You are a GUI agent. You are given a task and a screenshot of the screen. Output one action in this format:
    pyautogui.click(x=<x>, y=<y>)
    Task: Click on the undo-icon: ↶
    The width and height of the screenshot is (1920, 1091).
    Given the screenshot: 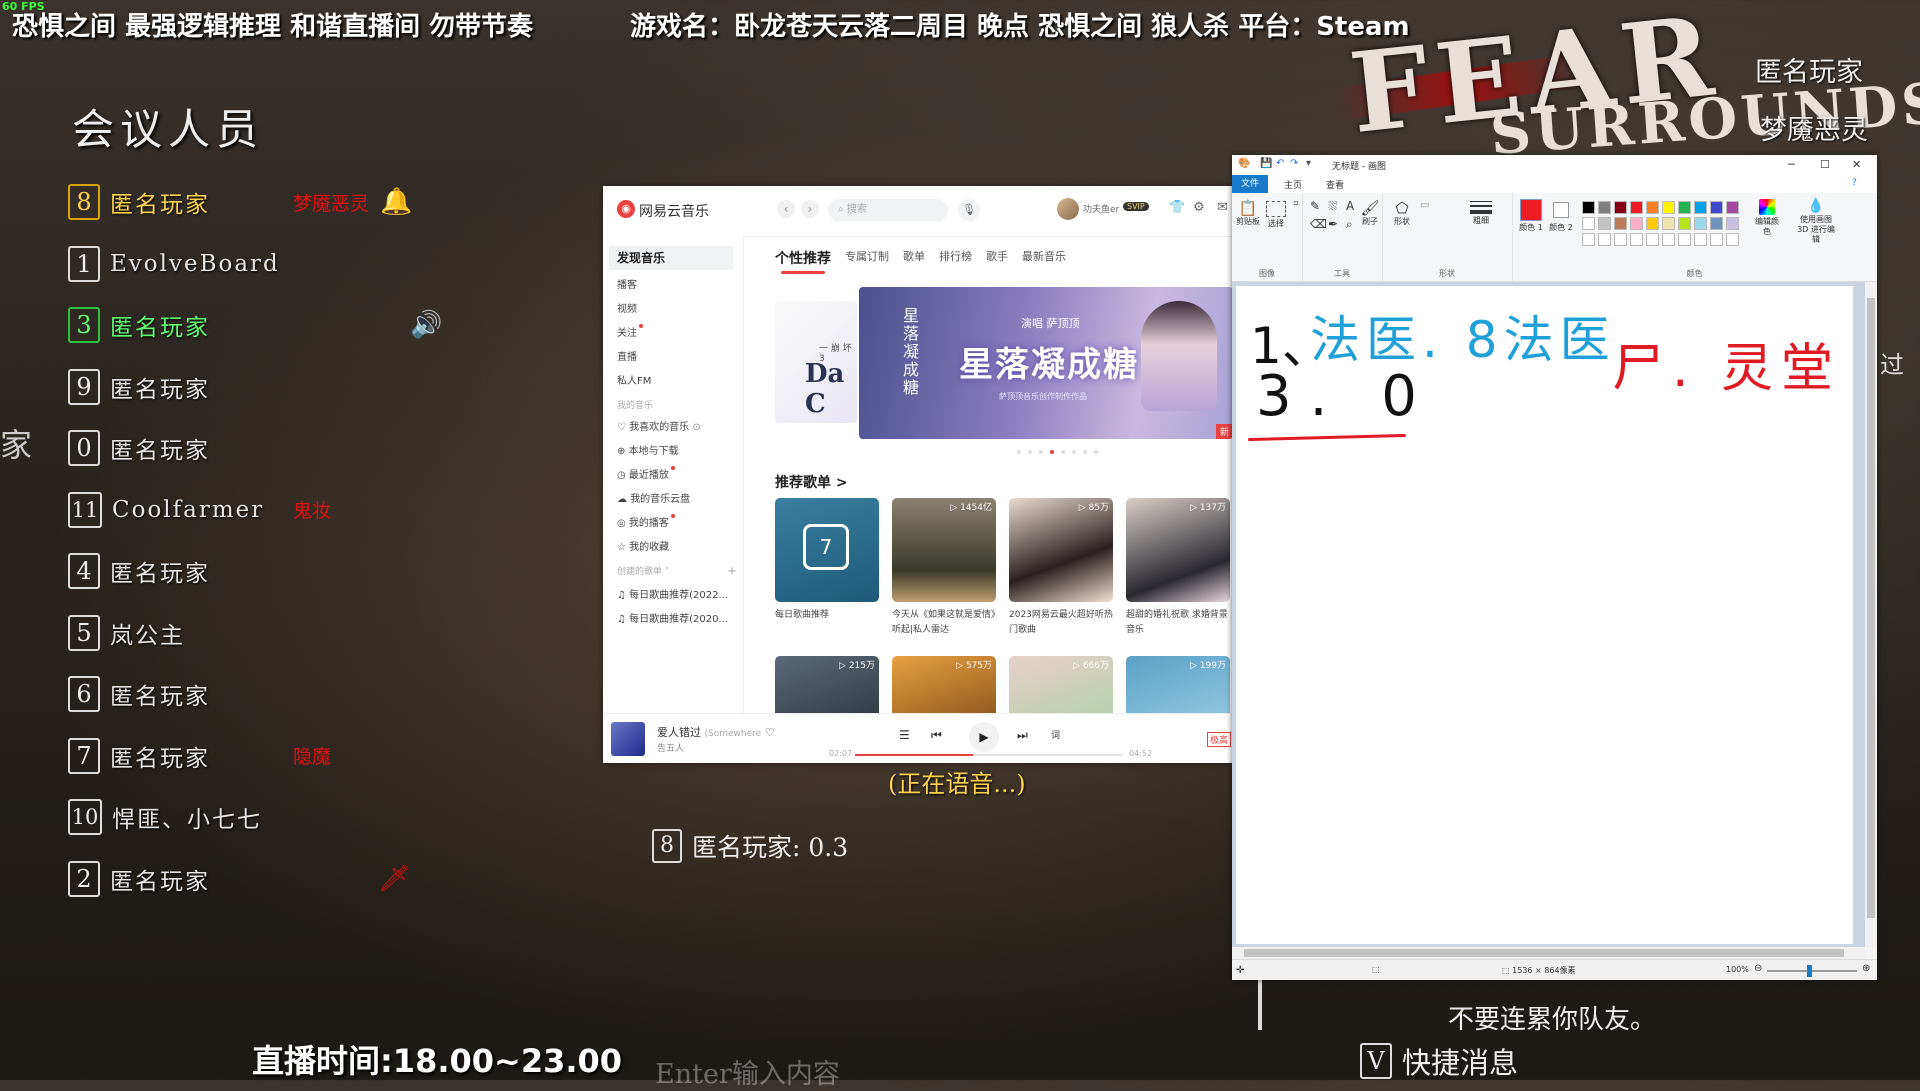 What is the action you would take?
    pyautogui.click(x=1280, y=163)
    